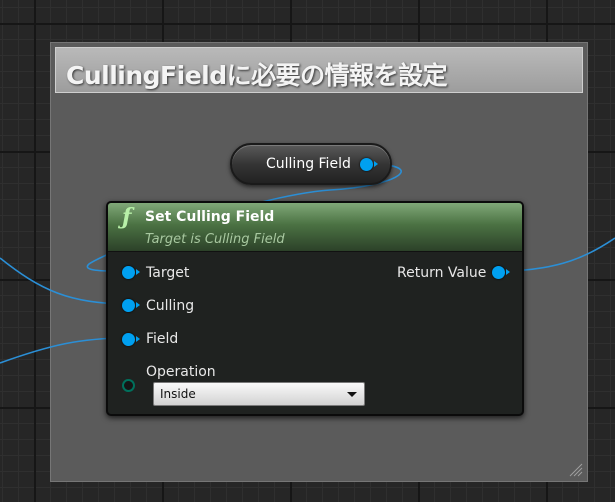  Describe the element at coordinates (259, 394) in the screenshot. I see `operation-dropdown: Inside` at that location.